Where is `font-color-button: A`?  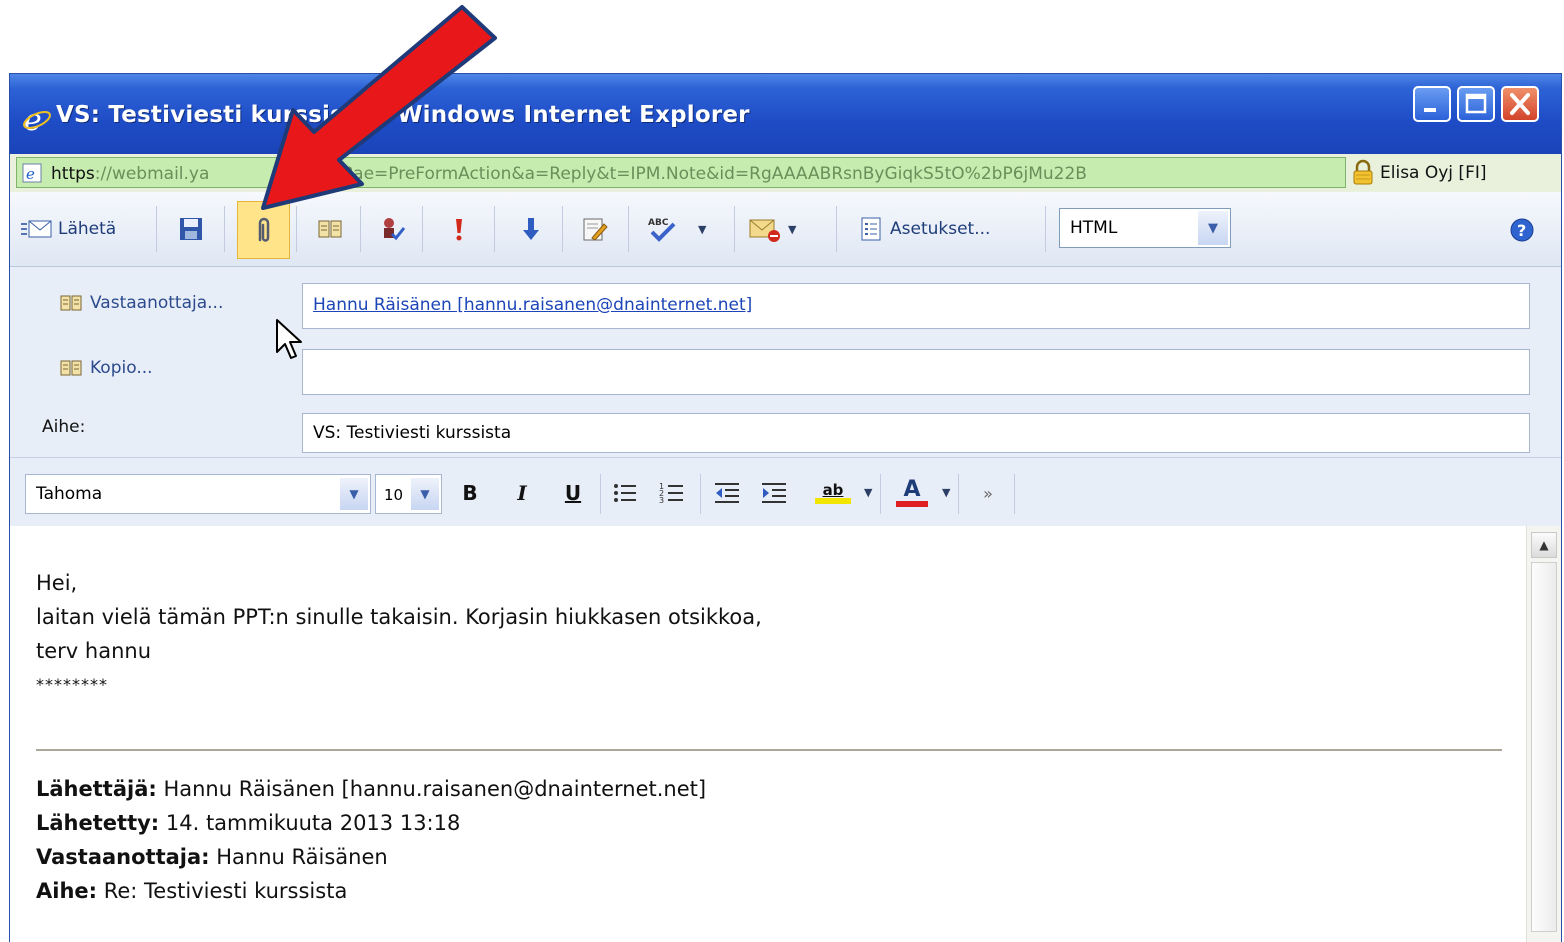
font-color-button: A is located at coordinates (912, 493).